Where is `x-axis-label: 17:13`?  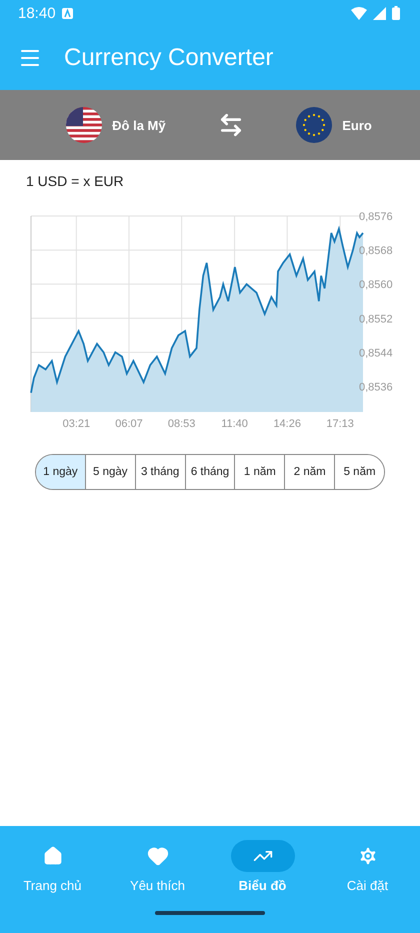
x-axis-label: 17:13 is located at coordinates (340, 424).